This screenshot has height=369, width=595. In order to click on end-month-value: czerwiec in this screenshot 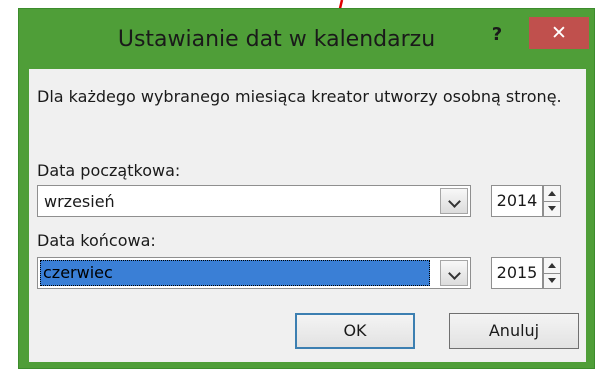, I will do `click(235, 273)`.